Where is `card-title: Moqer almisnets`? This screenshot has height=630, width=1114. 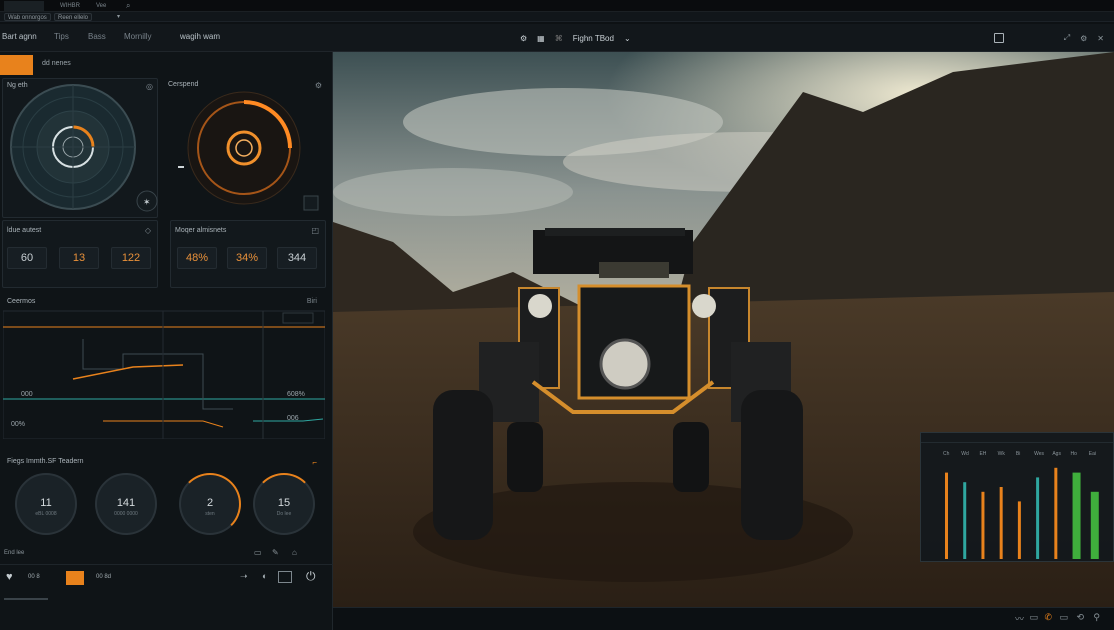
card-title: Moqer almisnets is located at coordinates (201, 230).